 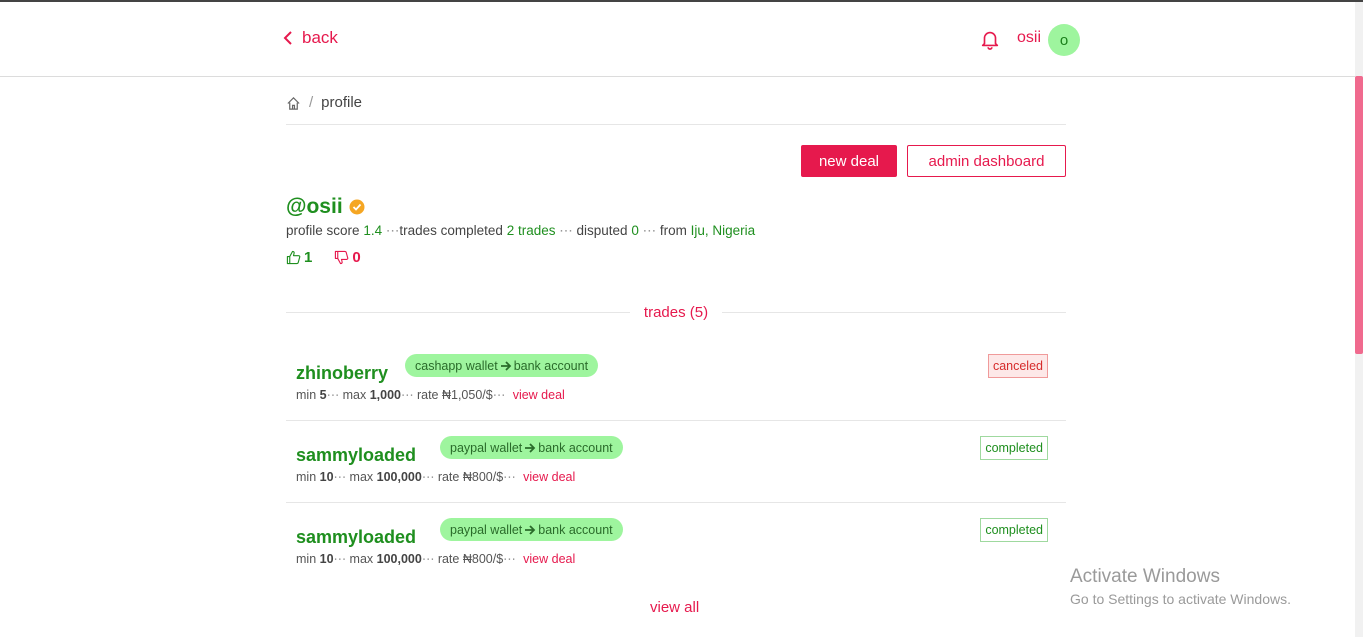 I want to click on min-value: 5, so click(x=323, y=395).